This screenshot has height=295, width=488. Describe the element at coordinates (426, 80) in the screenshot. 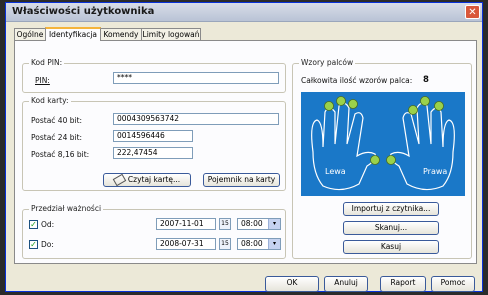

I see `finger-total-value: 8` at that location.